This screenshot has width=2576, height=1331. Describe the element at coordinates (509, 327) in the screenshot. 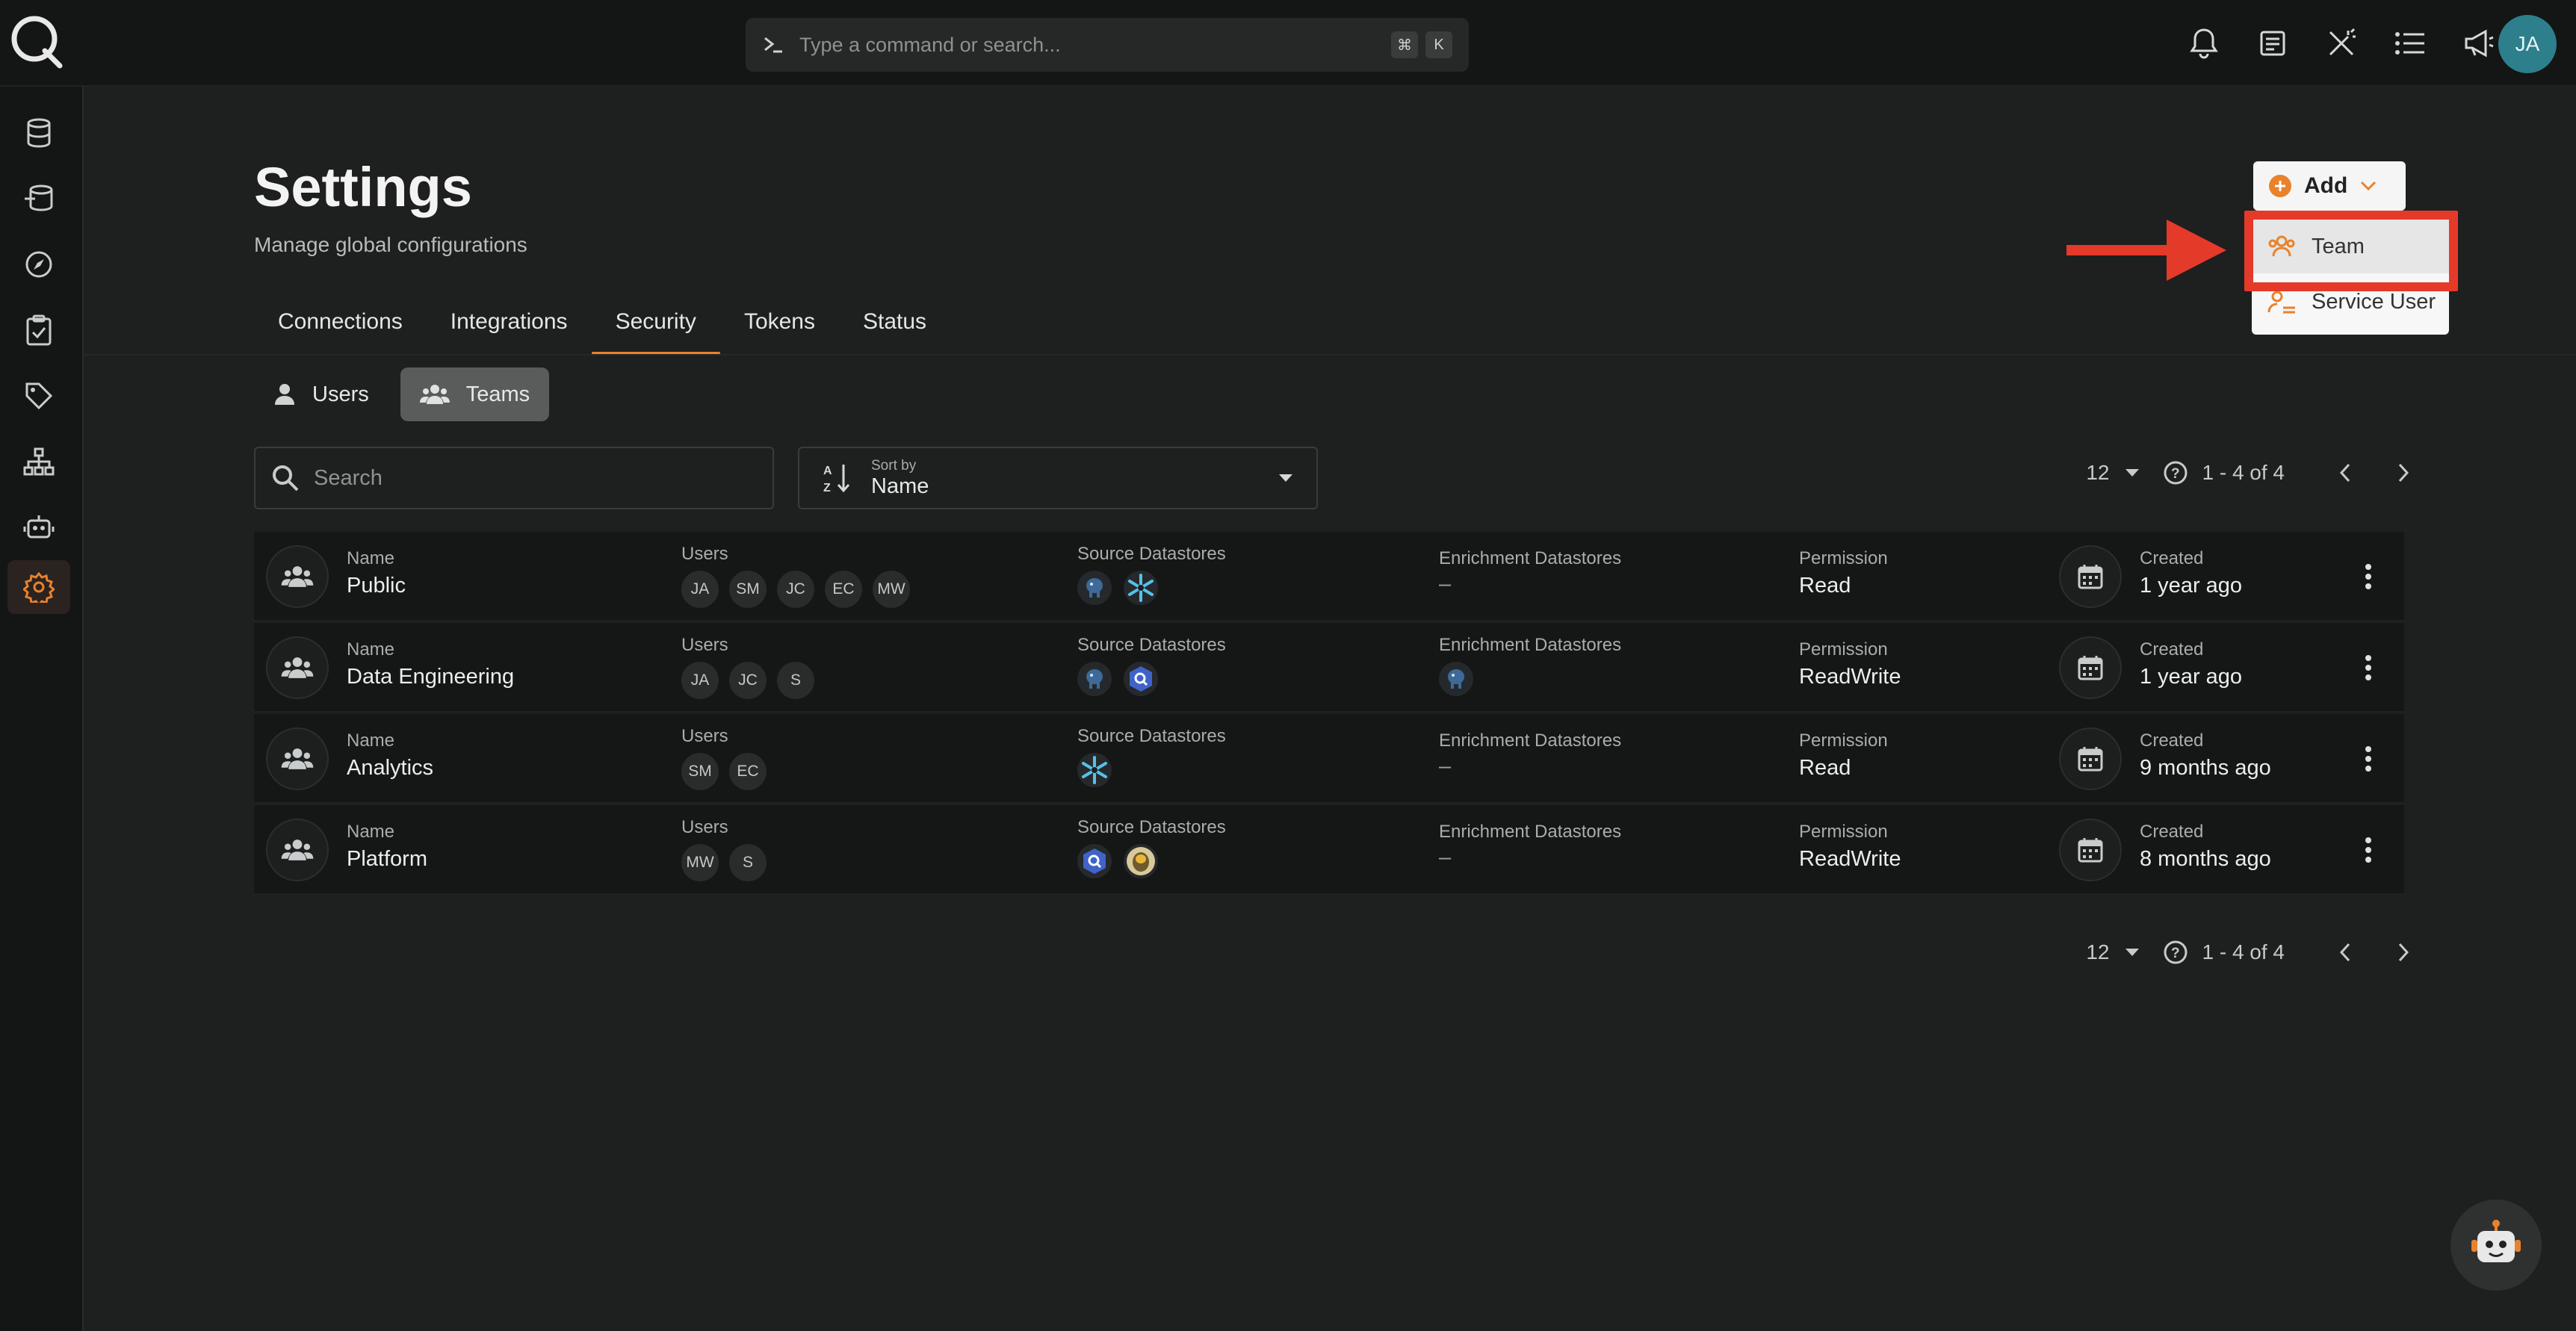

I see `tab-integrations: Integrations` at that location.